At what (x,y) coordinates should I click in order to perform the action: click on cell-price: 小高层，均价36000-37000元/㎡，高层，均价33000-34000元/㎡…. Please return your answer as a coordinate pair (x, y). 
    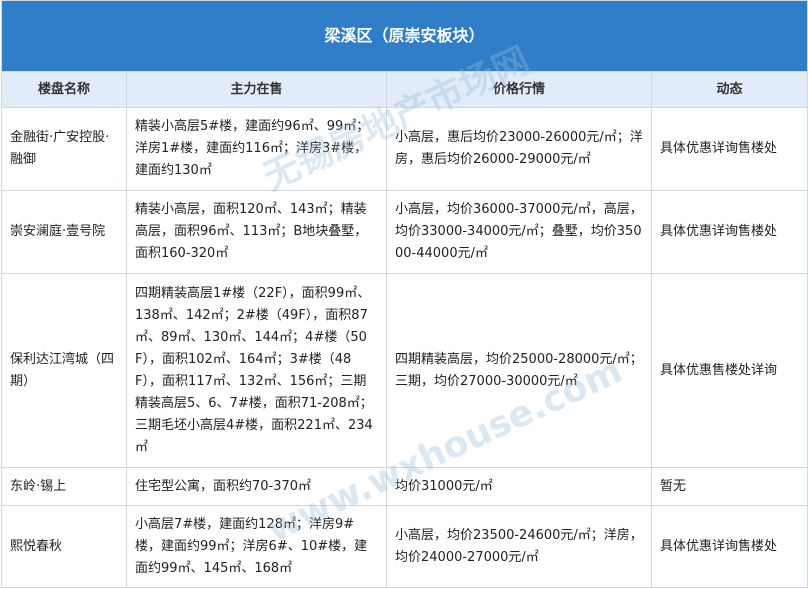
    Looking at the image, I should click on (519, 232).